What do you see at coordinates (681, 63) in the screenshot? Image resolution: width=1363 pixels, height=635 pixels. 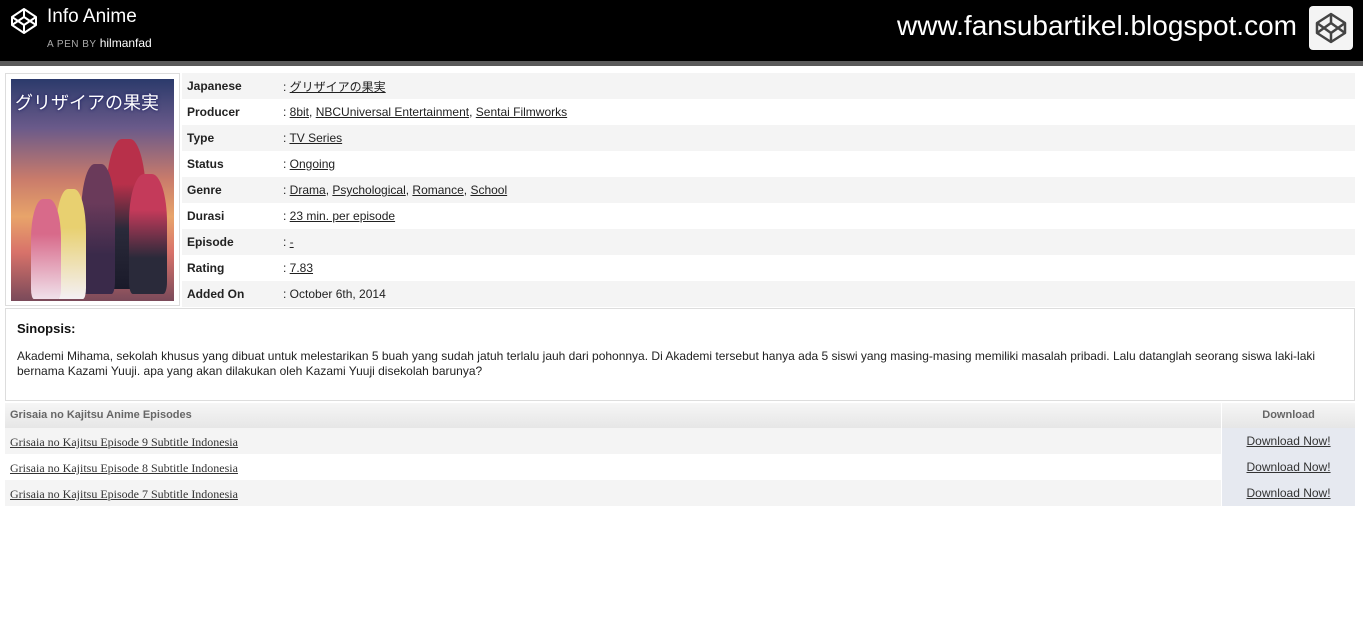 I see `header-divider` at bounding box center [681, 63].